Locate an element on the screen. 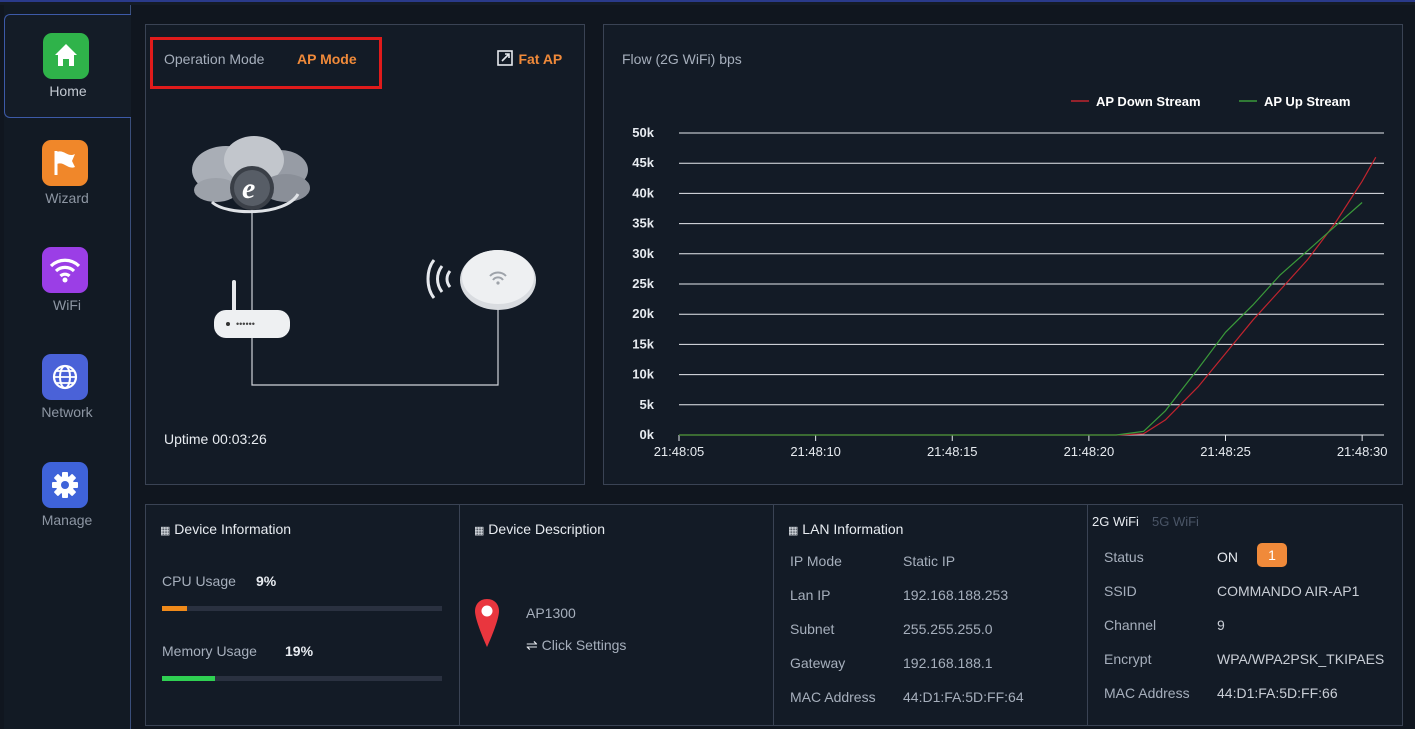 The height and width of the screenshot is (729, 1415). home-icon is located at coordinates (66, 56).